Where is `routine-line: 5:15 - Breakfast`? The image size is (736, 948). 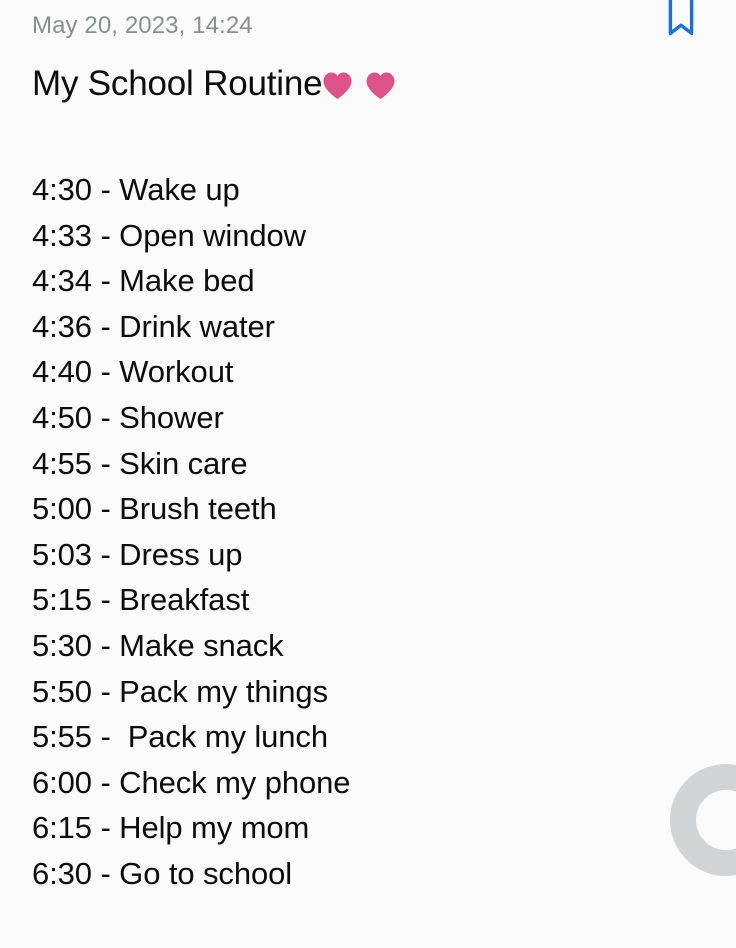
routine-line: 5:15 - Breakfast is located at coordinates (141, 600).